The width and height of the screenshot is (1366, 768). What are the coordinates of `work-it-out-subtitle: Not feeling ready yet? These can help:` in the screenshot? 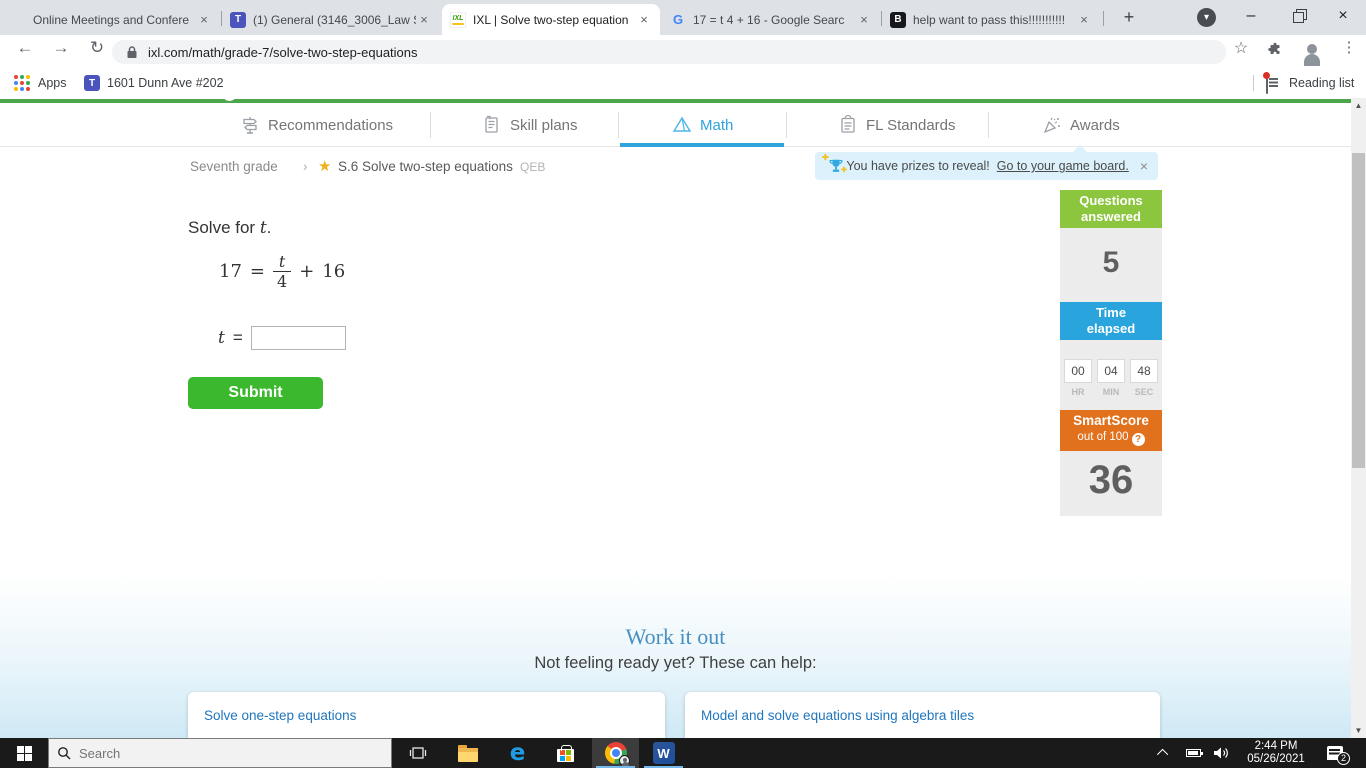 It's located at (675, 663).